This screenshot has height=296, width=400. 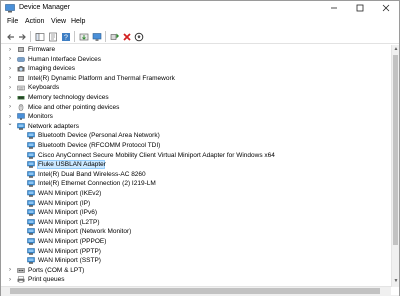 I want to click on menu-bar: File Action View Help, so click(x=200, y=23).